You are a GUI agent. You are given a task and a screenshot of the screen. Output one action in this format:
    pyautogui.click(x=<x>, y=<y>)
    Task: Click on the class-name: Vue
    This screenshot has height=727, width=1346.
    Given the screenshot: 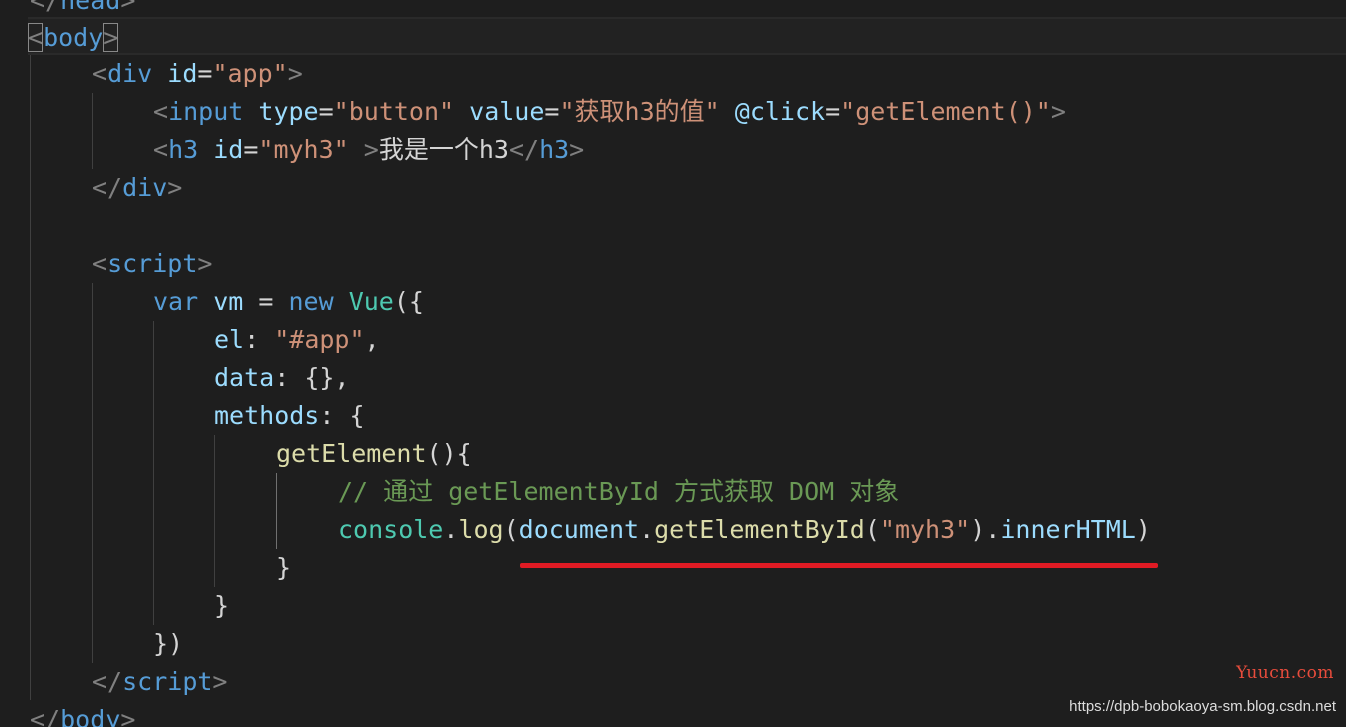 What is the action you would take?
    pyautogui.click(x=371, y=301)
    